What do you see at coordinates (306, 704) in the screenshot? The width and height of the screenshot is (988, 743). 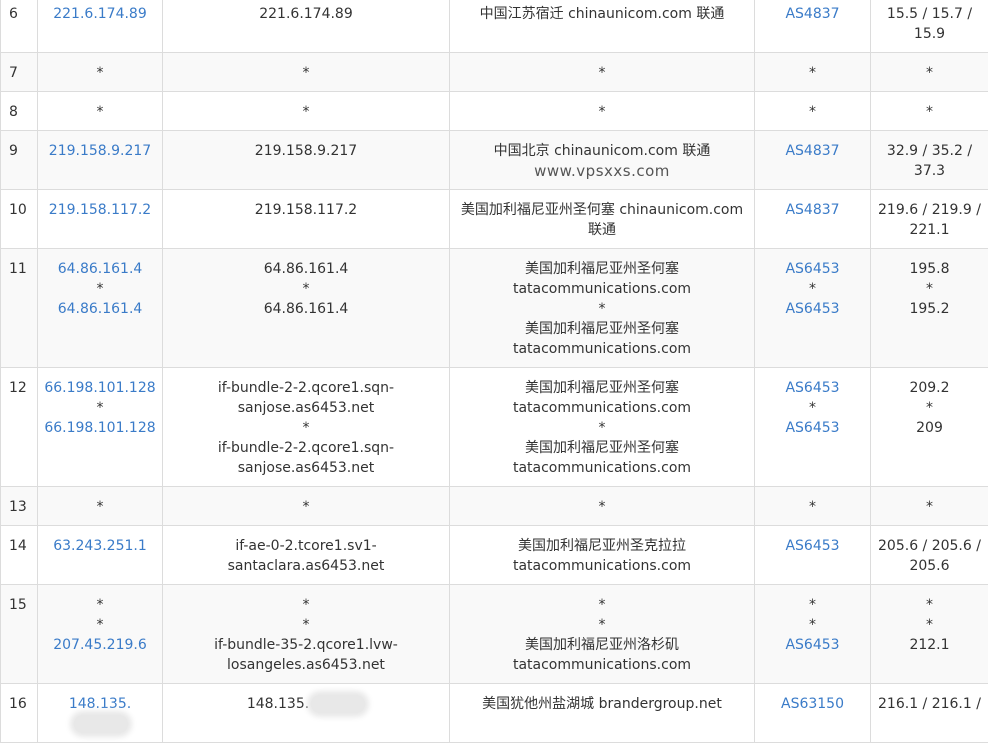 I see `host-text: 148.135.` at bounding box center [306, 704].